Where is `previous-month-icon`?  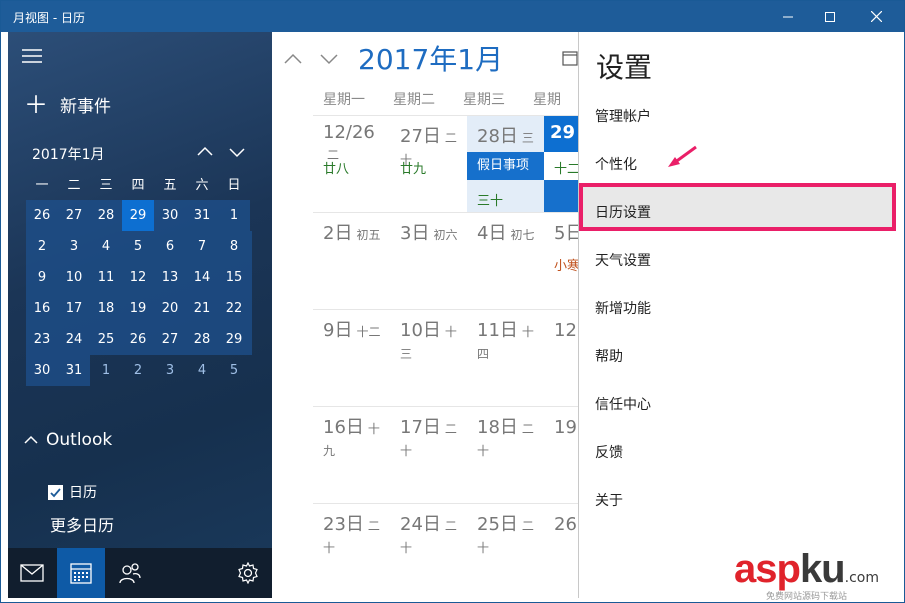 previous-month-icon is located at coordinates (293, 59).